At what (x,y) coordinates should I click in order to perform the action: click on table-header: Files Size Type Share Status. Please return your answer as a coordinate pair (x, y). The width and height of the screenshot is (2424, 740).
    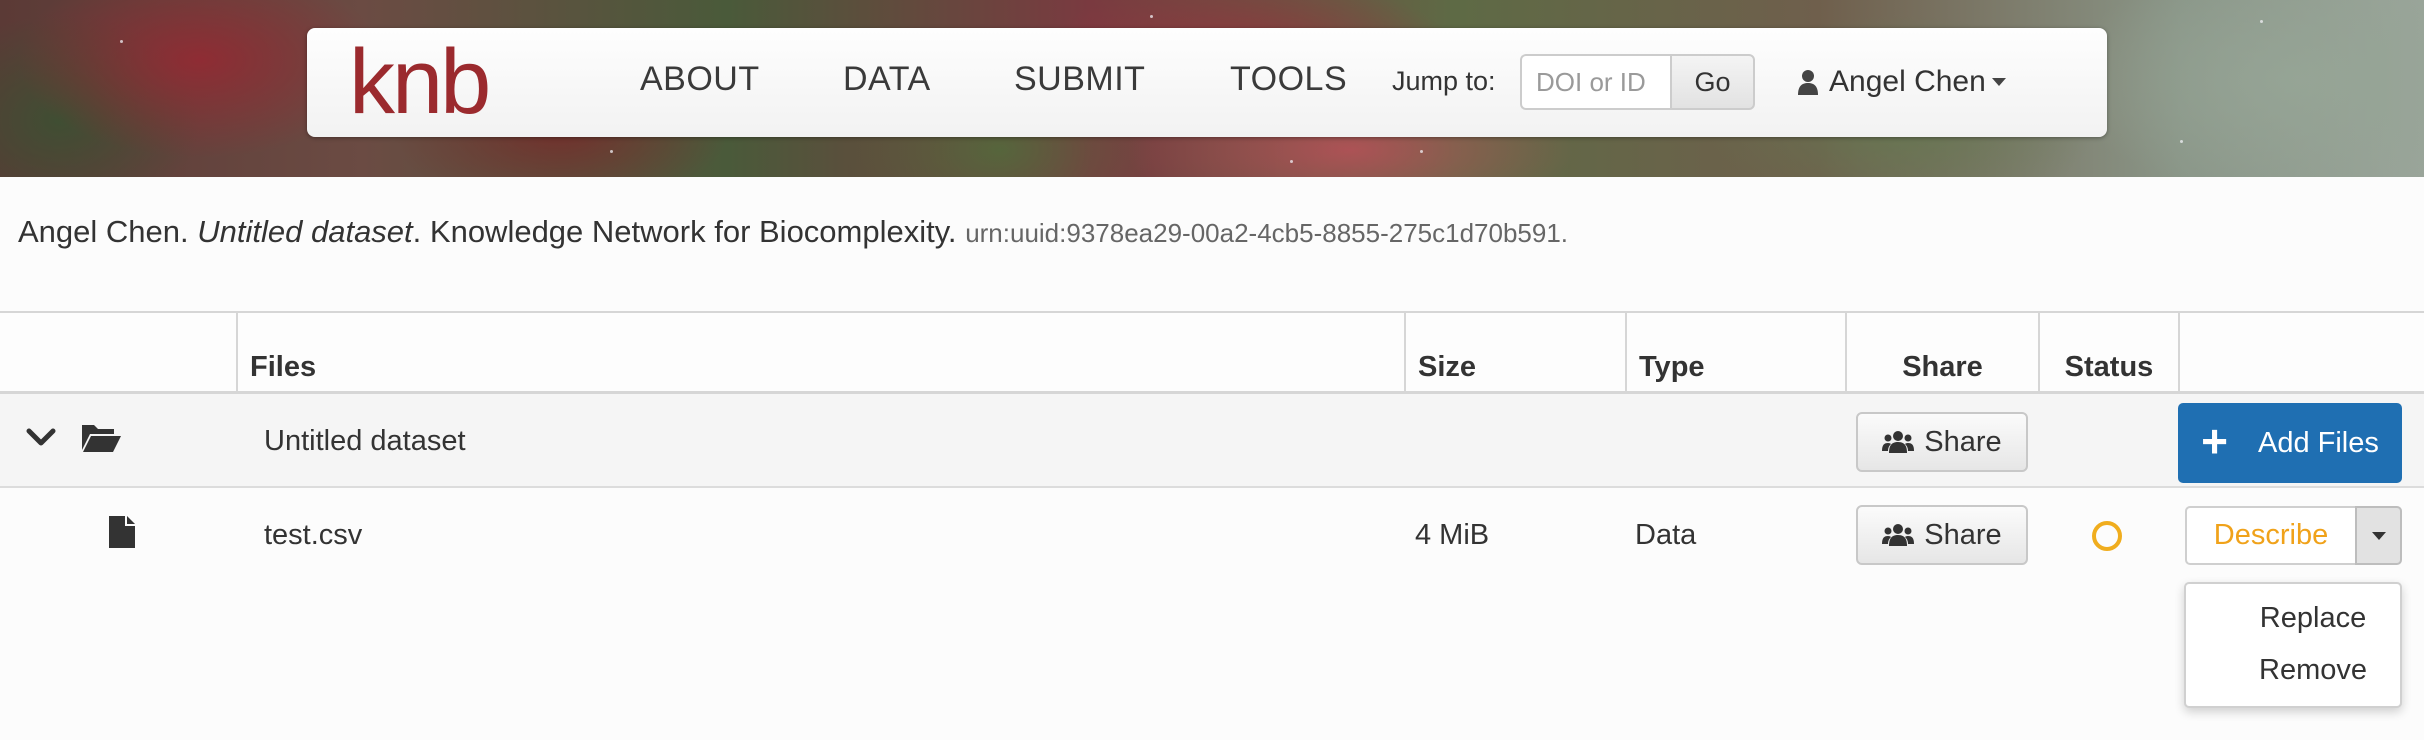
    Looking at the image, I should click on (1212, 352).